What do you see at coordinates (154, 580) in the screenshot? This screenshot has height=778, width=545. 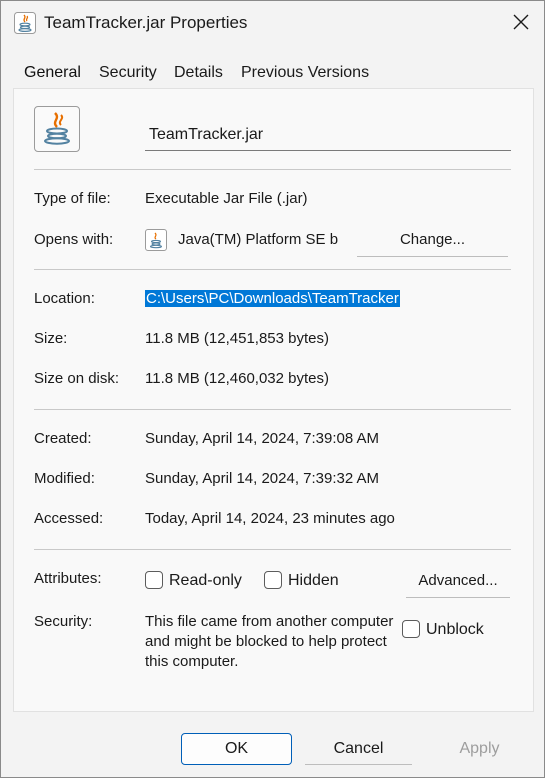 I see `readonly-checkbox` at bounding box center [154, 580].